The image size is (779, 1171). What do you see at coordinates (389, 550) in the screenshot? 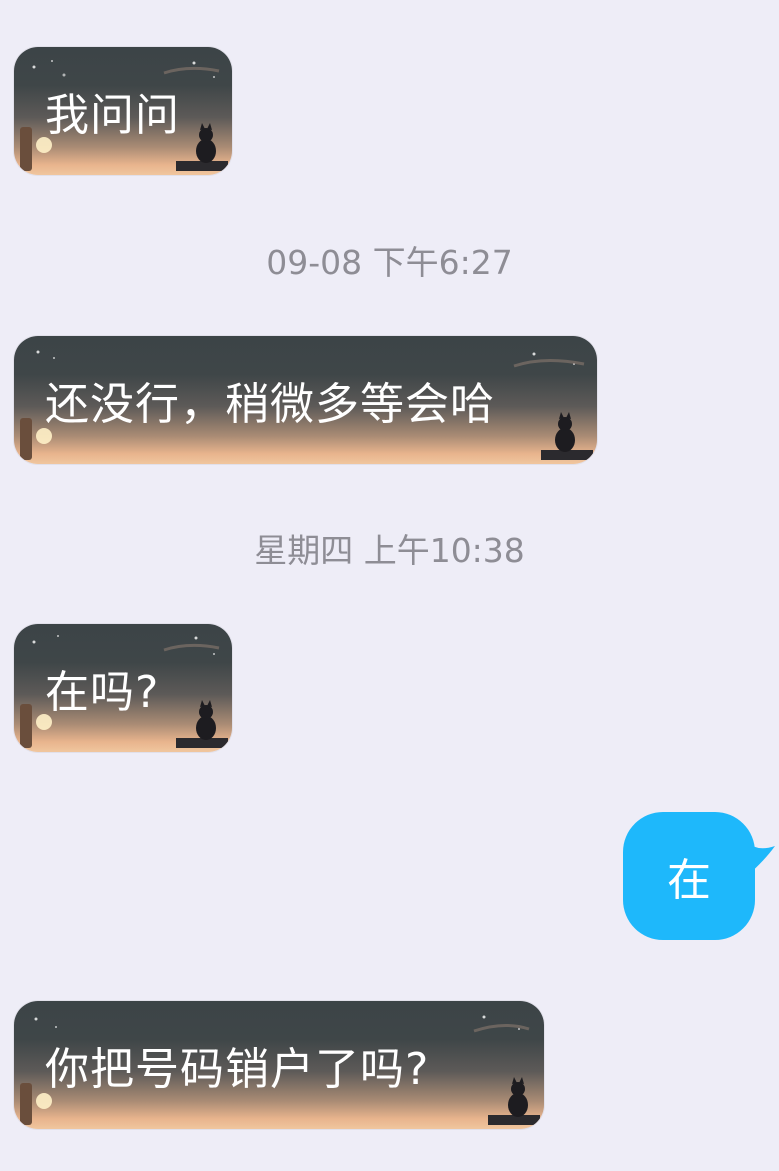
I see `timestamp: 星期四 上午10:38` at bounding box center [389, 550].